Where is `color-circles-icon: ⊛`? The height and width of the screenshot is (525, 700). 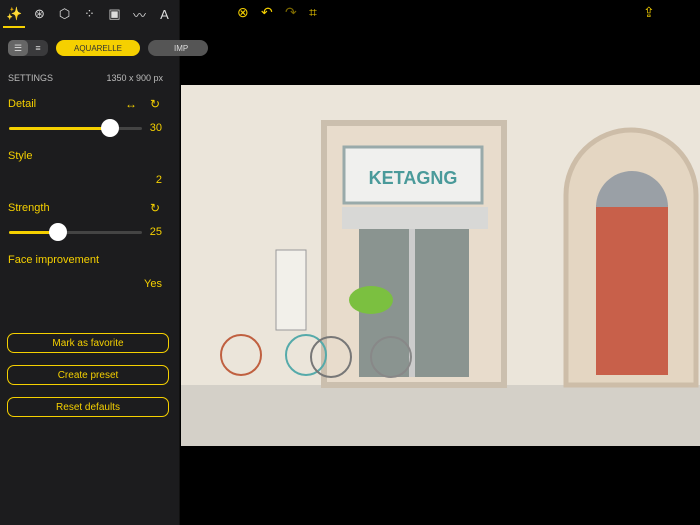 color-circles-icon: ⊛ is located at coordinates (40, 14).